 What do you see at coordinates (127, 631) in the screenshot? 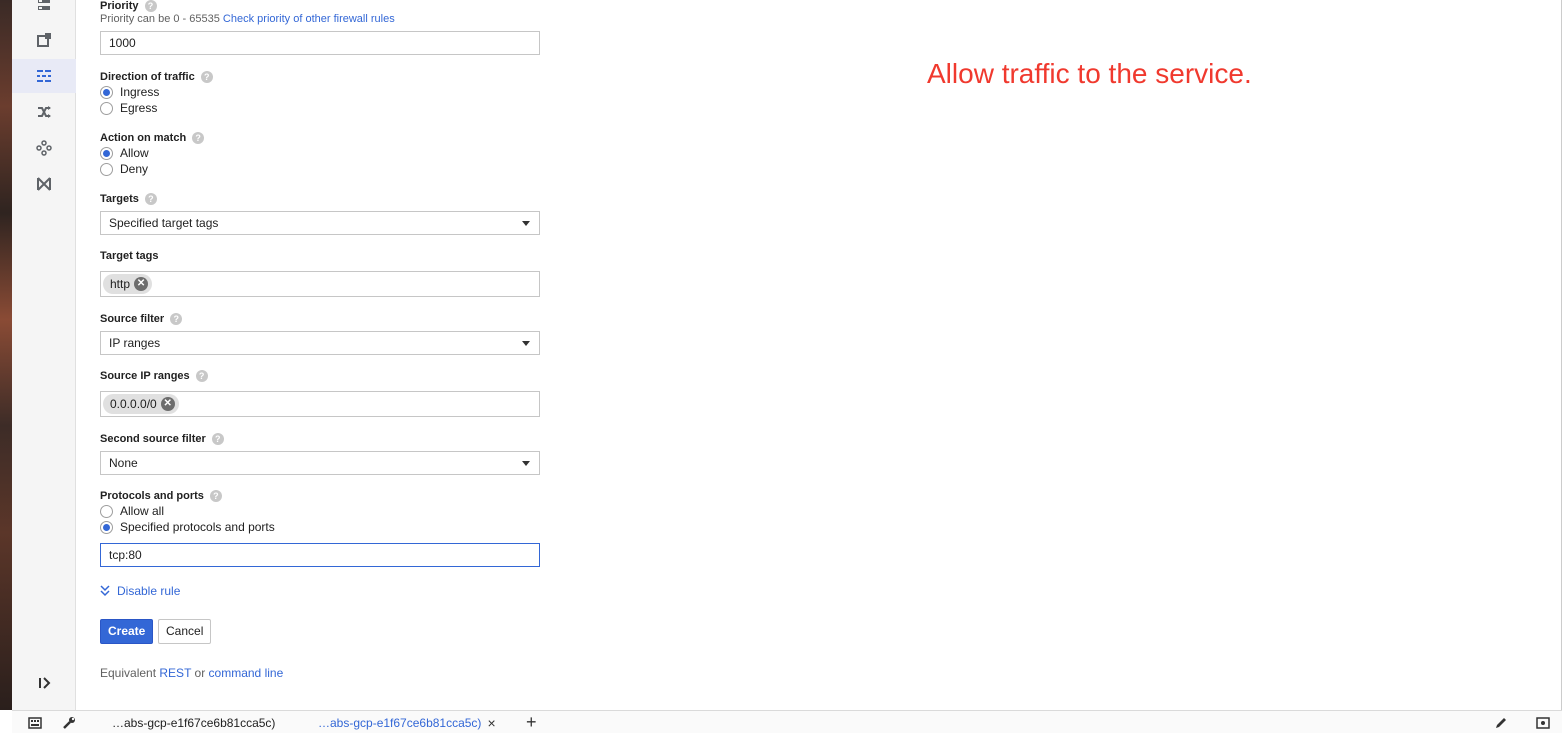
I see `create-button: Create` at bounding box center [127, 631].